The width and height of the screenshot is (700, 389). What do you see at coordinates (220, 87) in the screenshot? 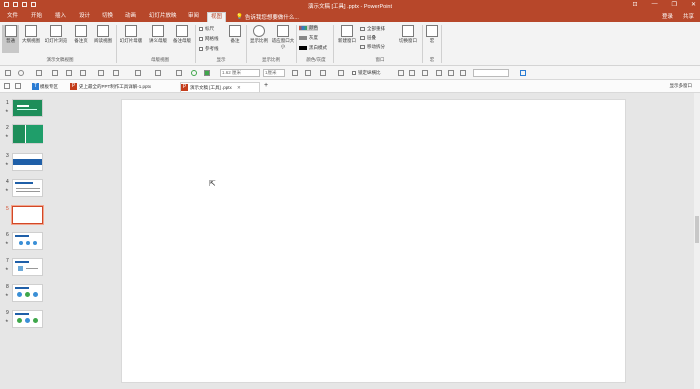
I see `doc-tab-2: P 演示文稿 [工具] .pptx ✕` at bounding box center [220, 87].